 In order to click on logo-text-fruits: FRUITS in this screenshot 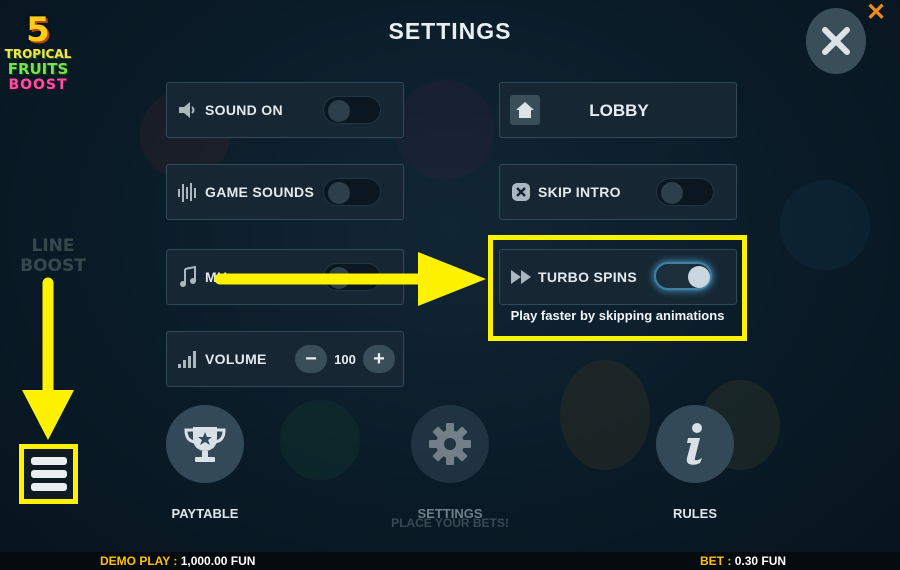, I will do `click(38, 69)`.